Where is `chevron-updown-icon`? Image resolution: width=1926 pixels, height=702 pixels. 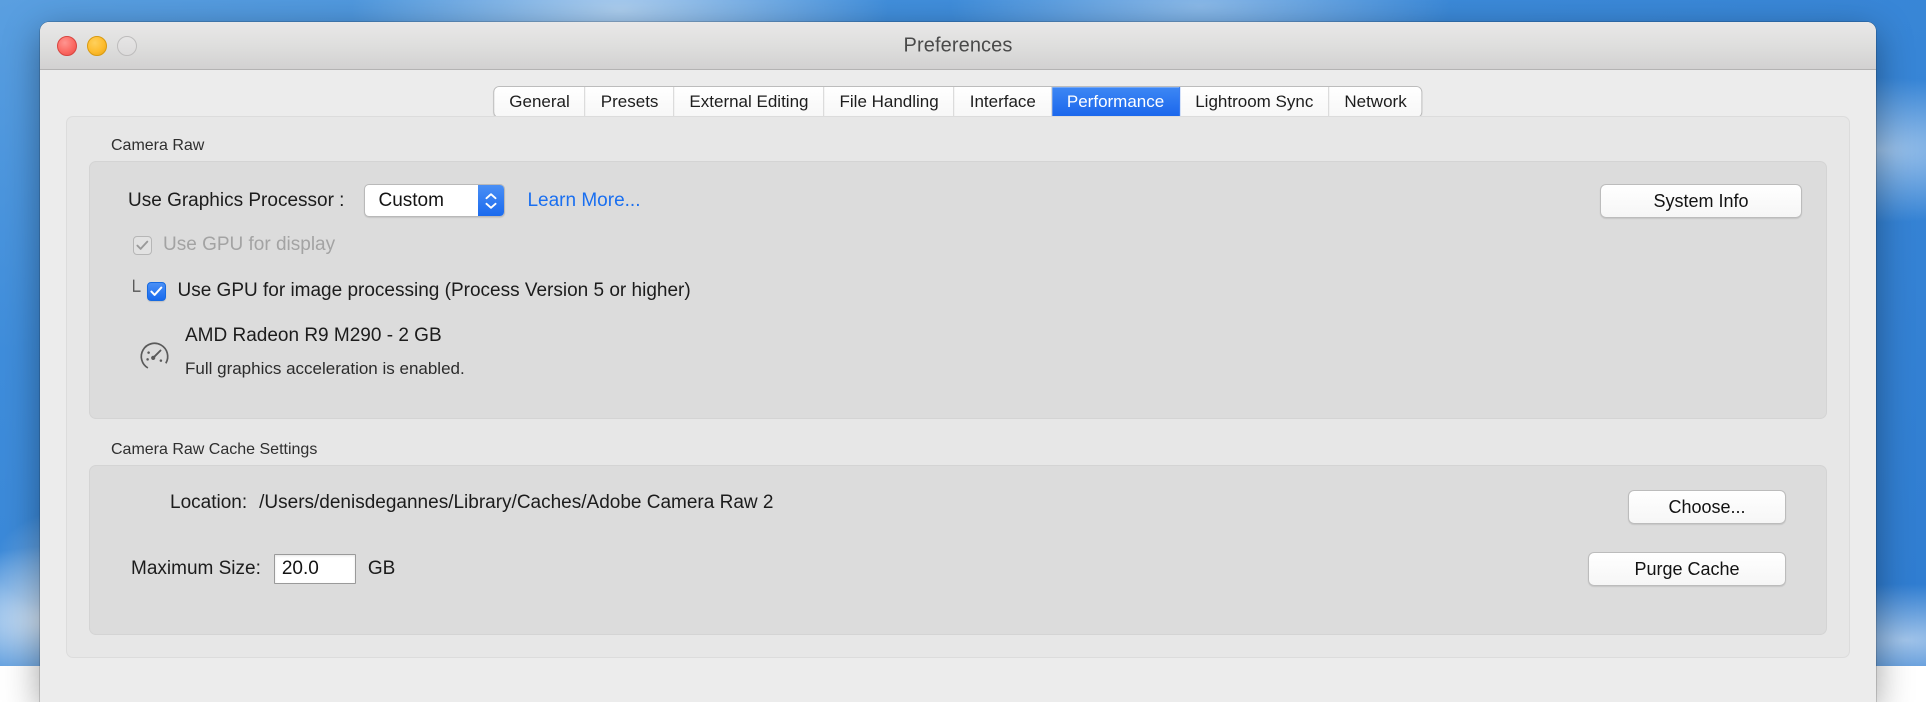 chevron-updown-icon is located at coordinates (491, 200).